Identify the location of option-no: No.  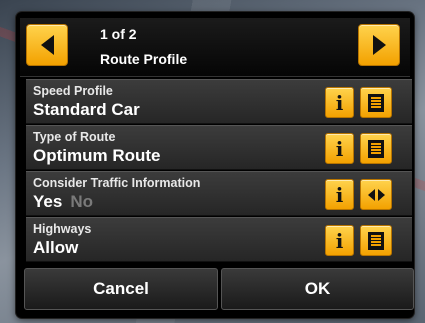
(81, 201).